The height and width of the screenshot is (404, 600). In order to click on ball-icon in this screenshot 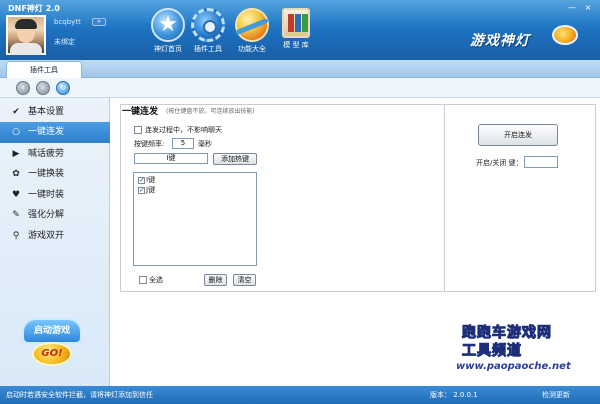, I will do `click(252, 25)`.